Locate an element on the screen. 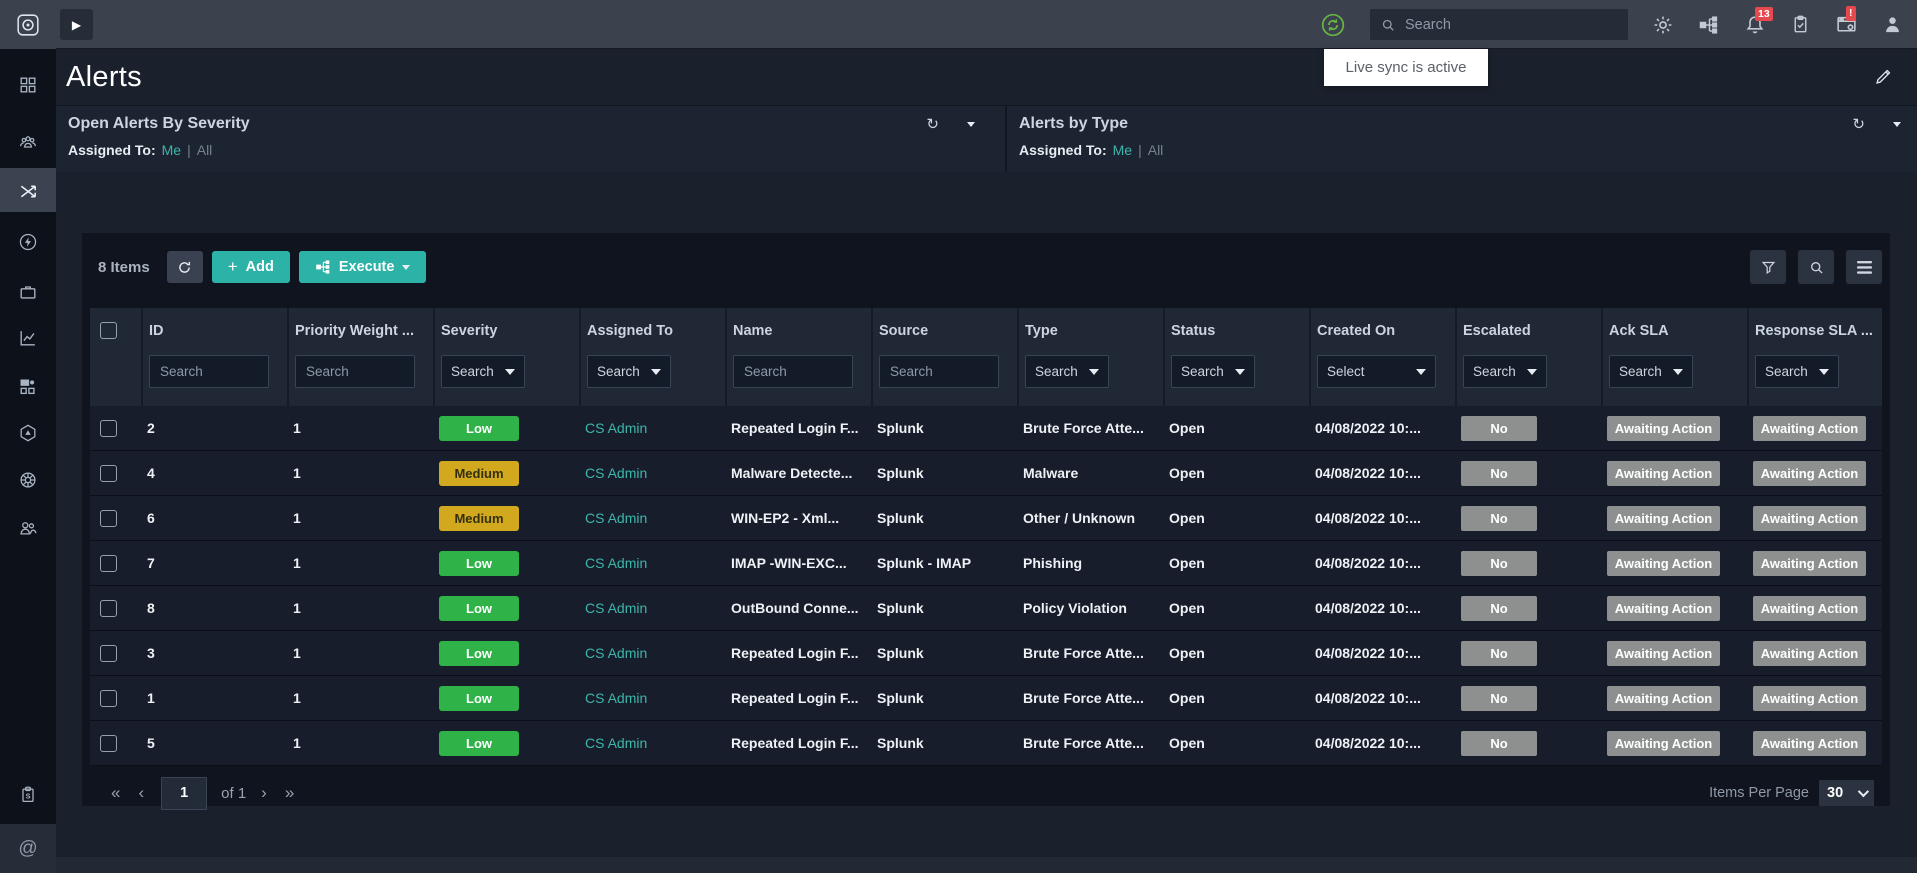  play-button: ▶ is located at coordinates (76, 24).